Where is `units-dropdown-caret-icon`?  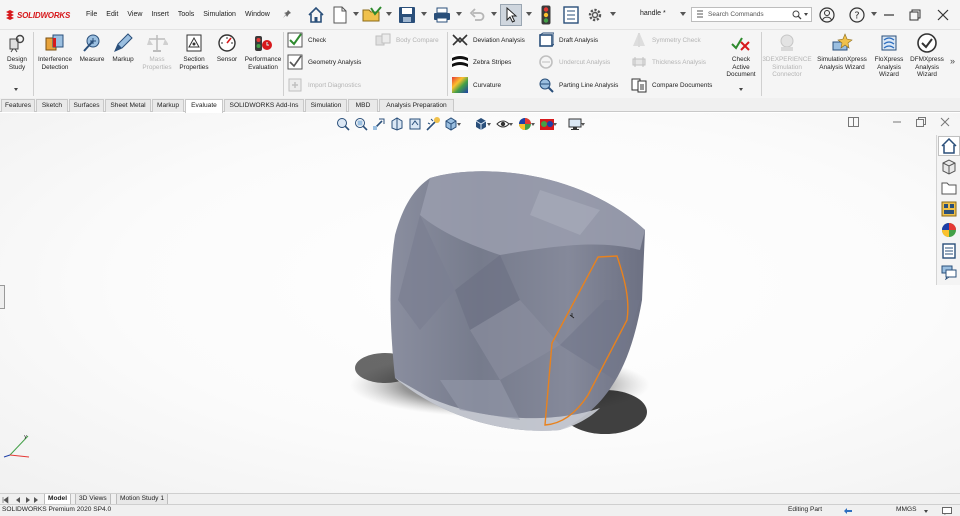
units-dropdown-caret-icon is located at coordinates (926, 511).